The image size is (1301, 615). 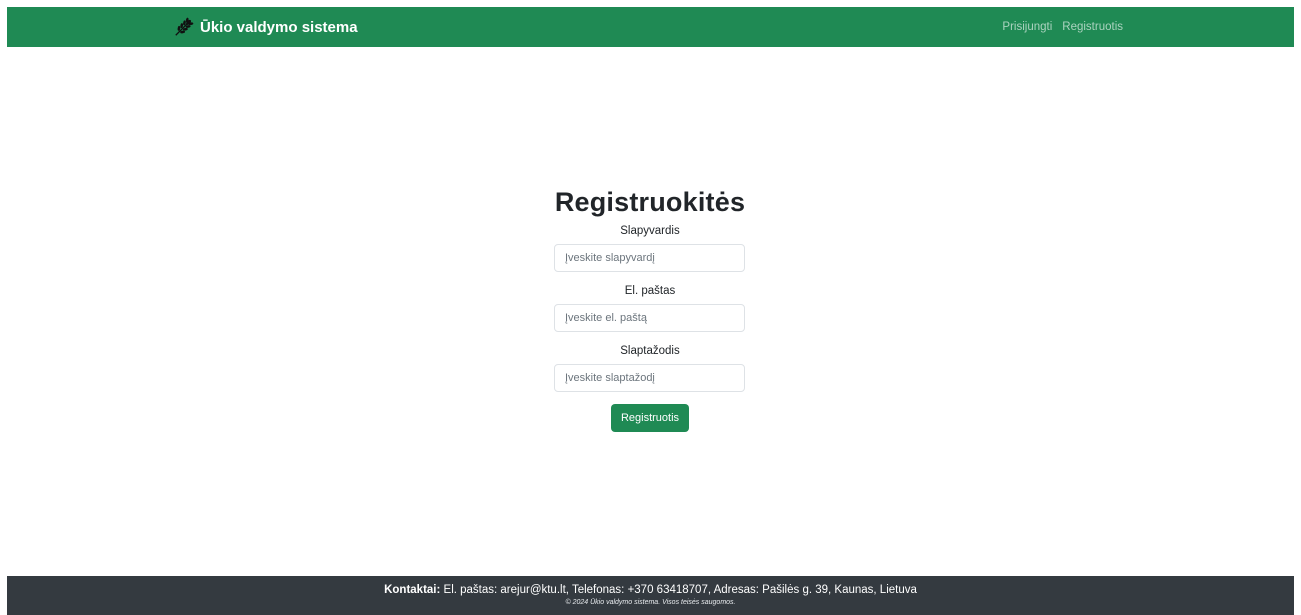 I want to click on page-title: Registruokitės, so click(x=650, y=202).